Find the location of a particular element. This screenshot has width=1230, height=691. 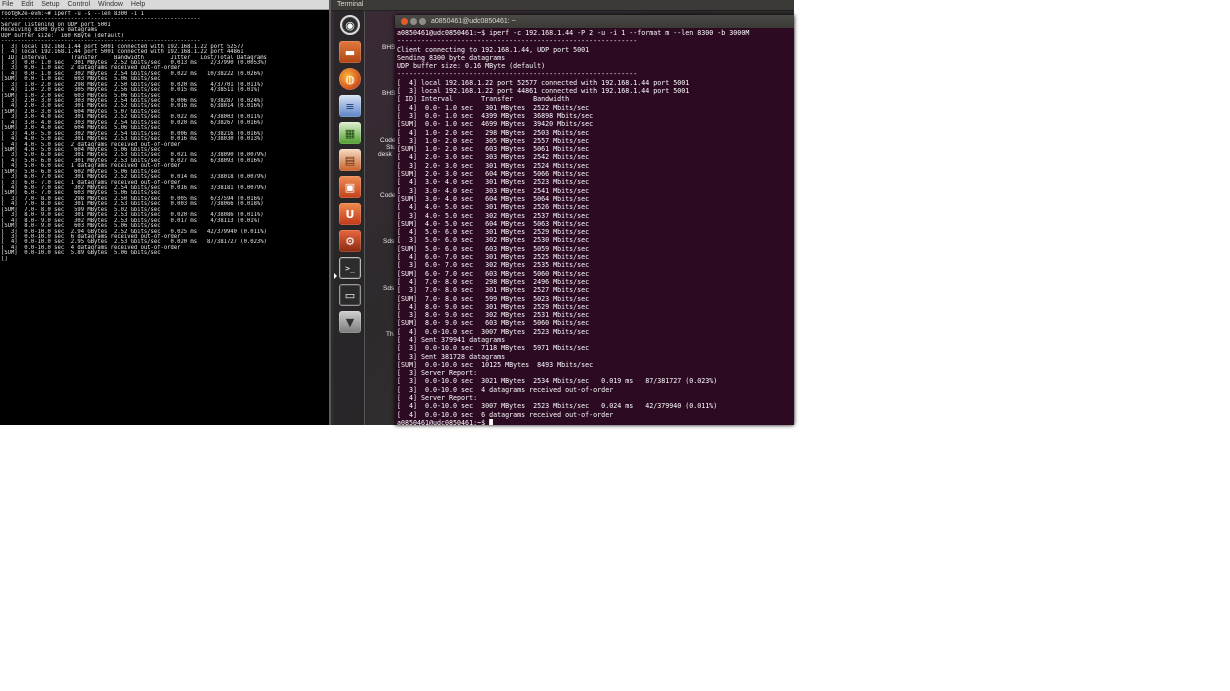

text-cursor is located at coordinates (491, 421).